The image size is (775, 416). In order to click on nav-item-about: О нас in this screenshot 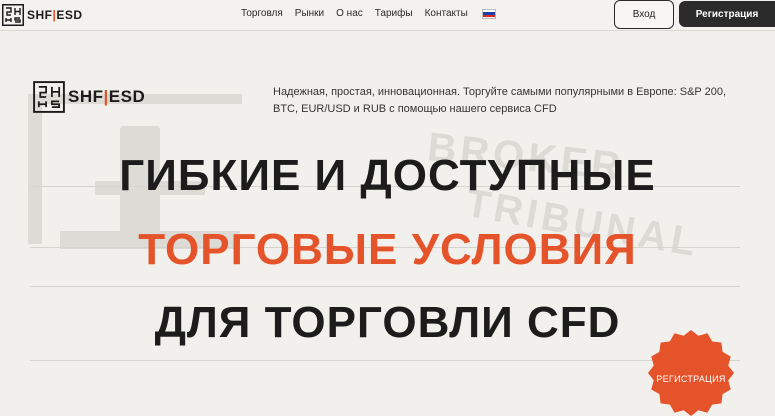, I will do `click(349, 13)`.